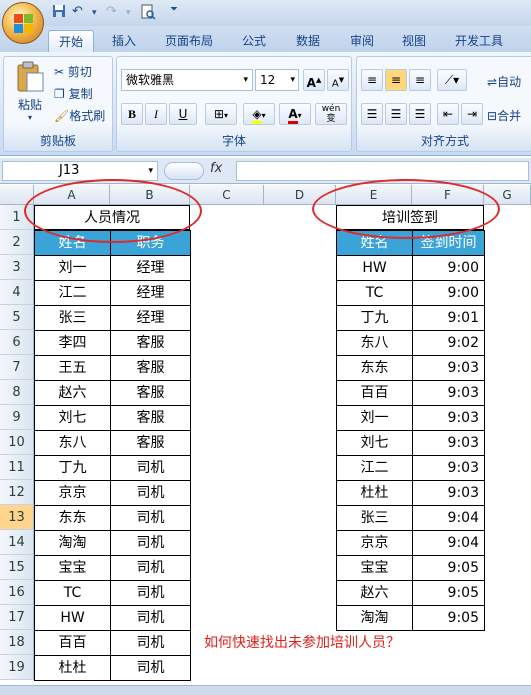  What do you see at coordinates (17, 367) in the screenshot?
I see `row-header-7: 7` at bounding box center [17, 367].